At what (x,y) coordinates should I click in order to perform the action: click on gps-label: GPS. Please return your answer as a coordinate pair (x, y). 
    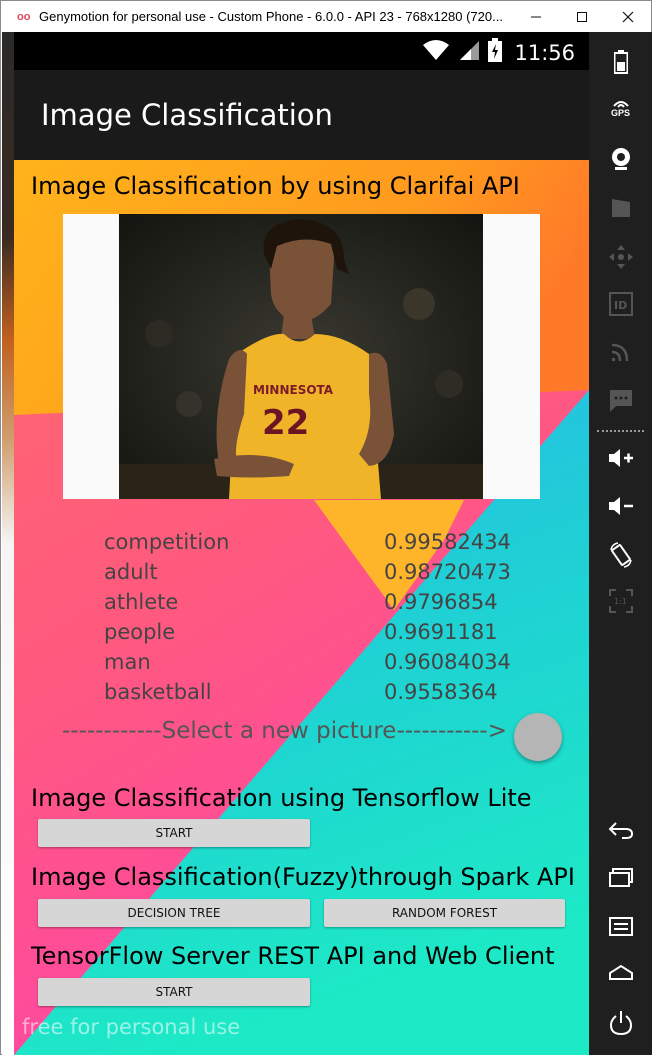
    Looking at the image, I should click on (620, 113).